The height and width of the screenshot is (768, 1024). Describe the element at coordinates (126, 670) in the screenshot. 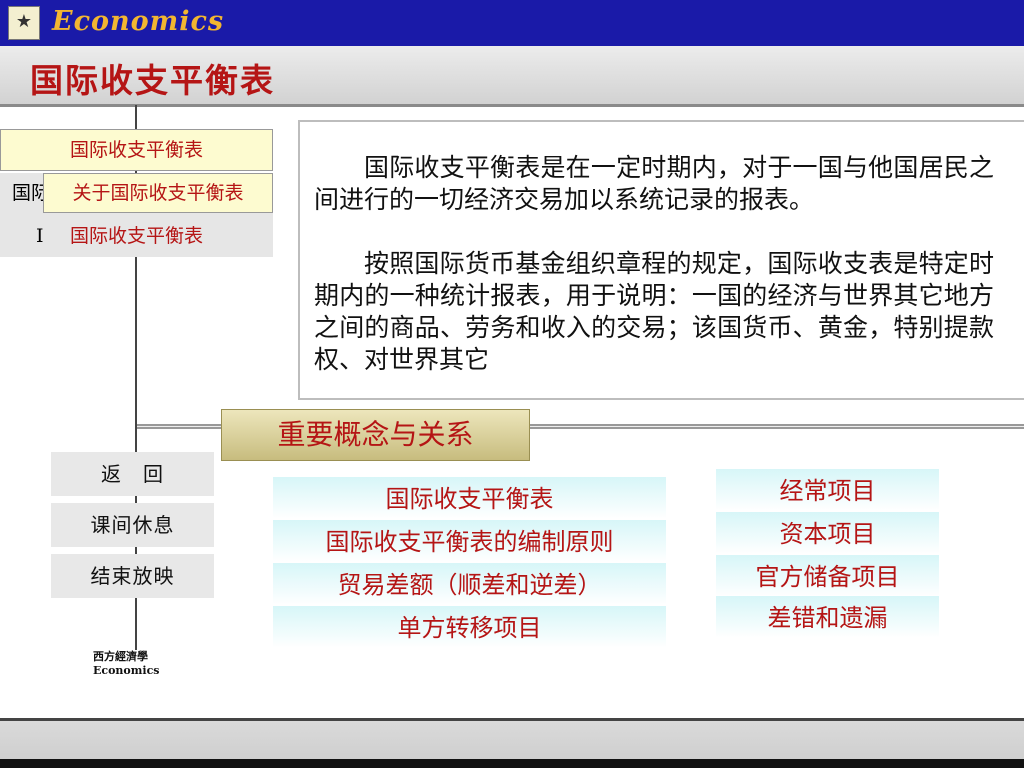

I see `book-logo-en: Economics` at that location.